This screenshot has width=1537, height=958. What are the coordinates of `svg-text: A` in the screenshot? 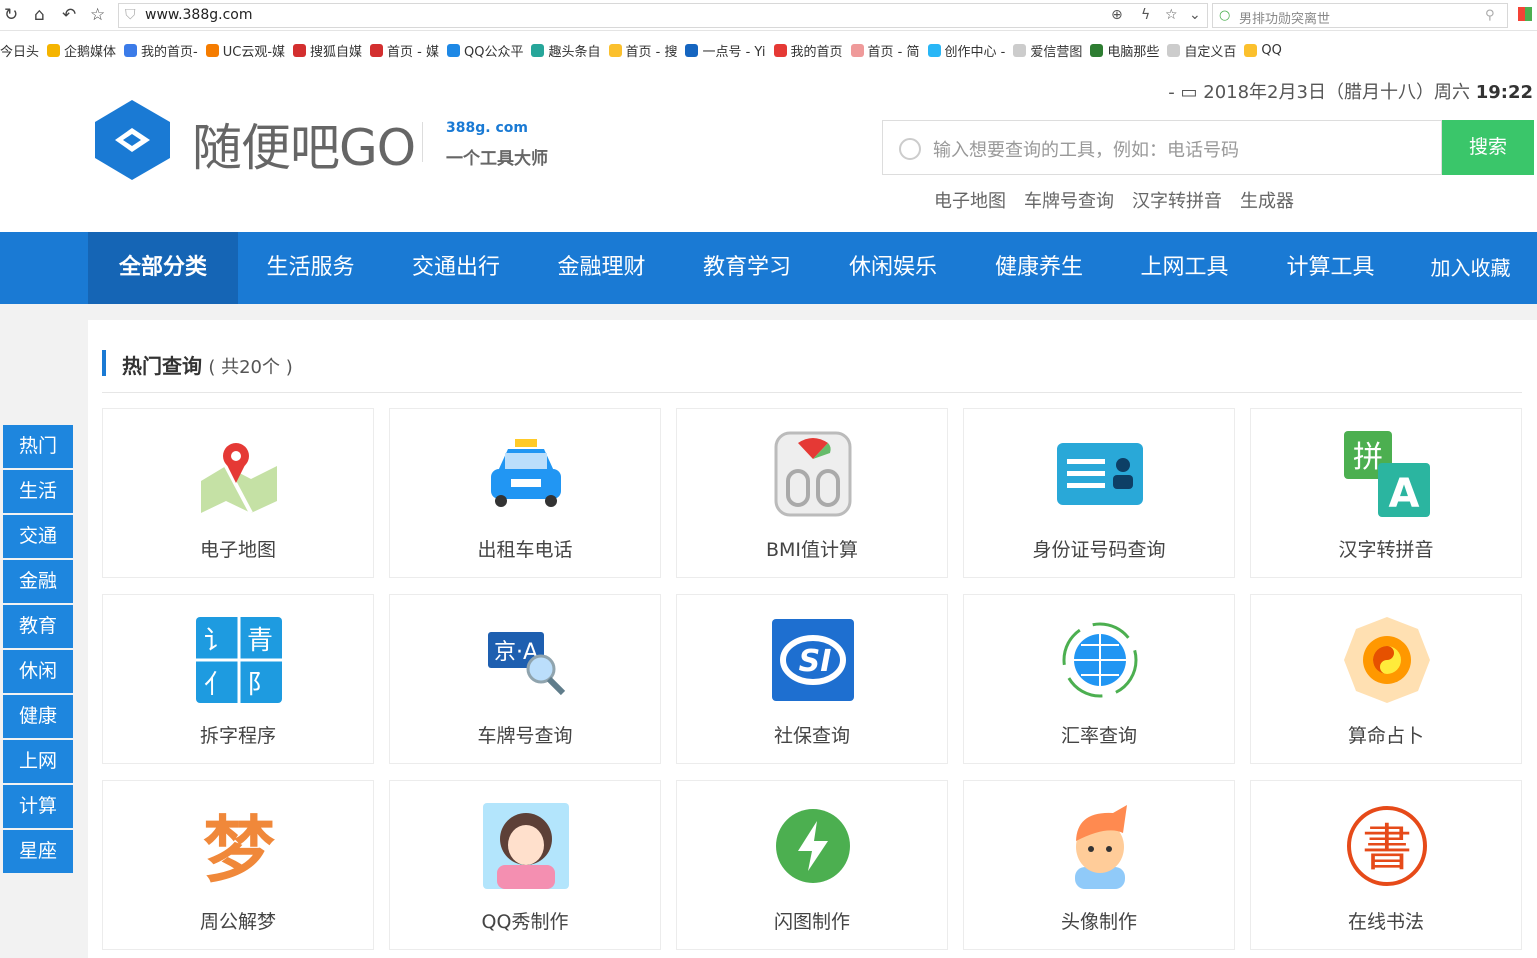 It's located at (1404, 494).